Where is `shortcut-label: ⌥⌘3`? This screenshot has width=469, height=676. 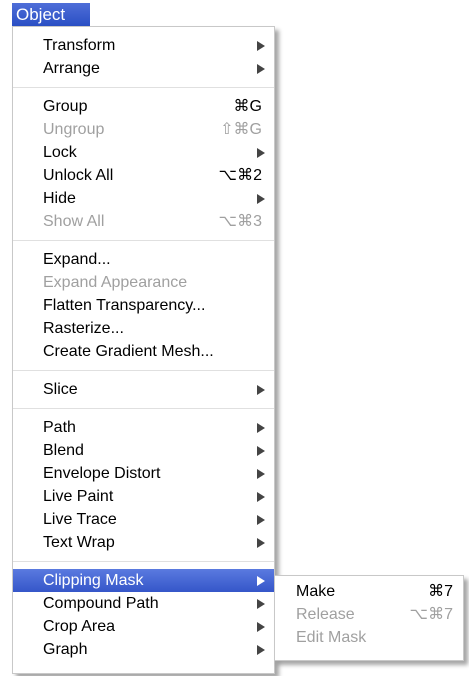 shortcut-label: ⌥⌘3 is located at coordinates (240, 221).